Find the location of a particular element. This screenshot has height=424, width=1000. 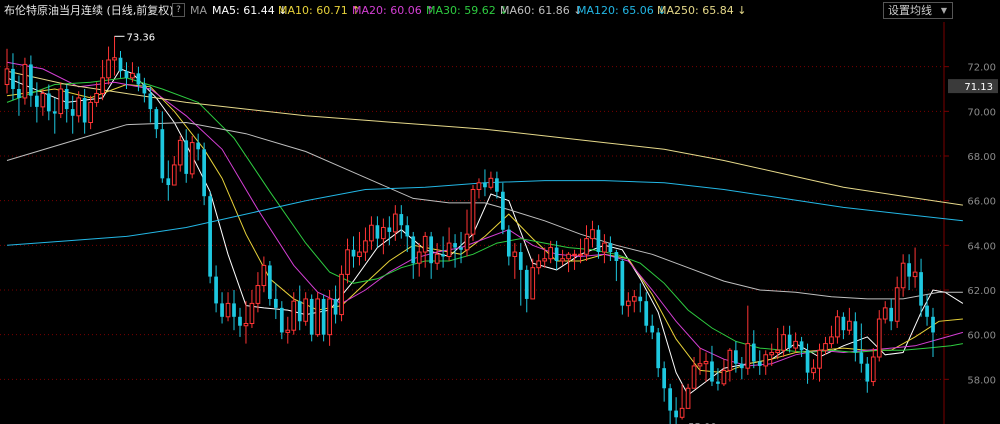

y-tick-label: 68.00 is located at coordinates (981, 157).